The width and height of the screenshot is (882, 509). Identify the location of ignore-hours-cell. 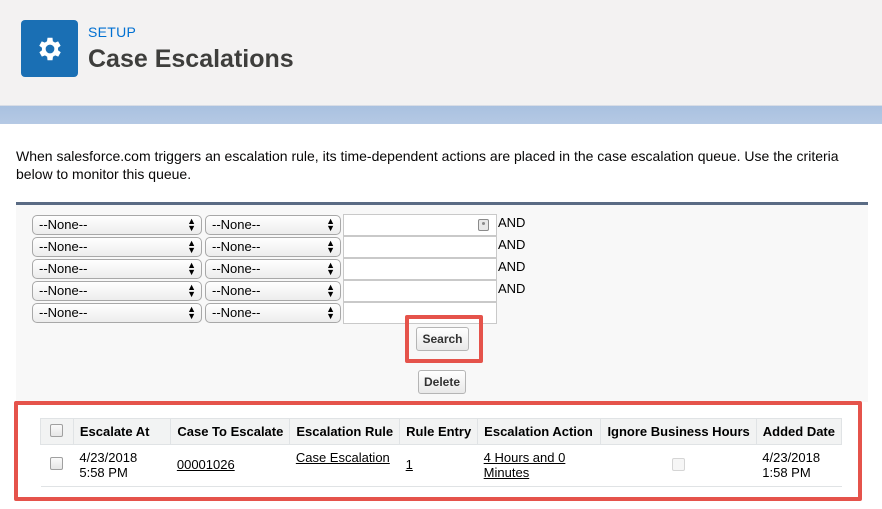
(678, 465).